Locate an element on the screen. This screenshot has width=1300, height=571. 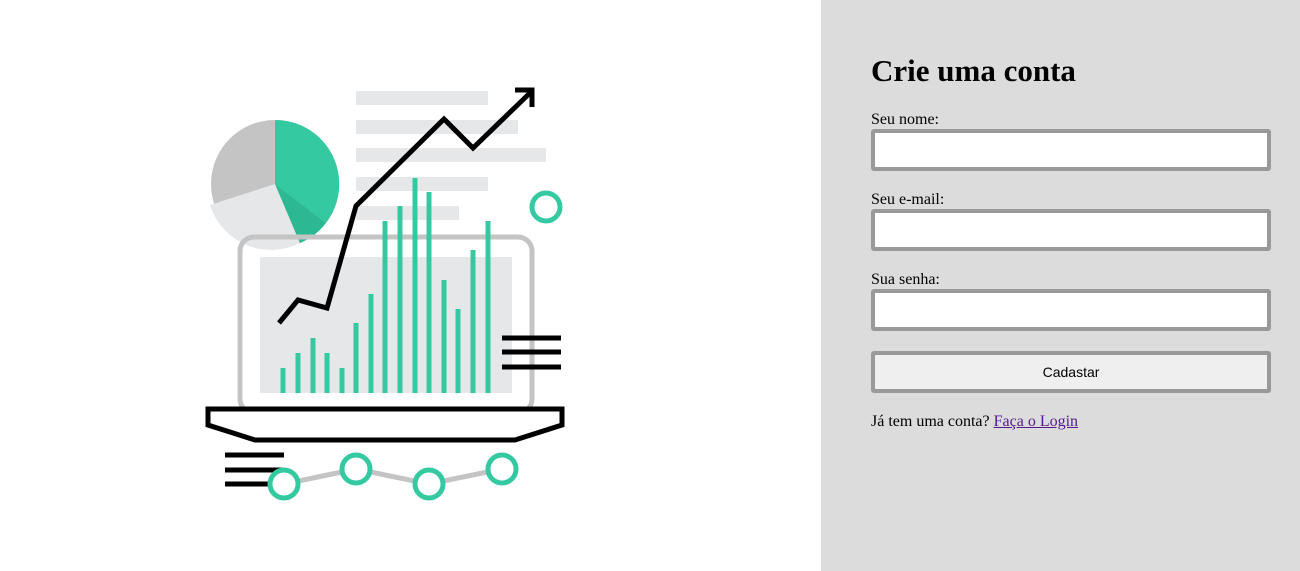
name-label: Seu nome: is located at coordinates (905, 119).